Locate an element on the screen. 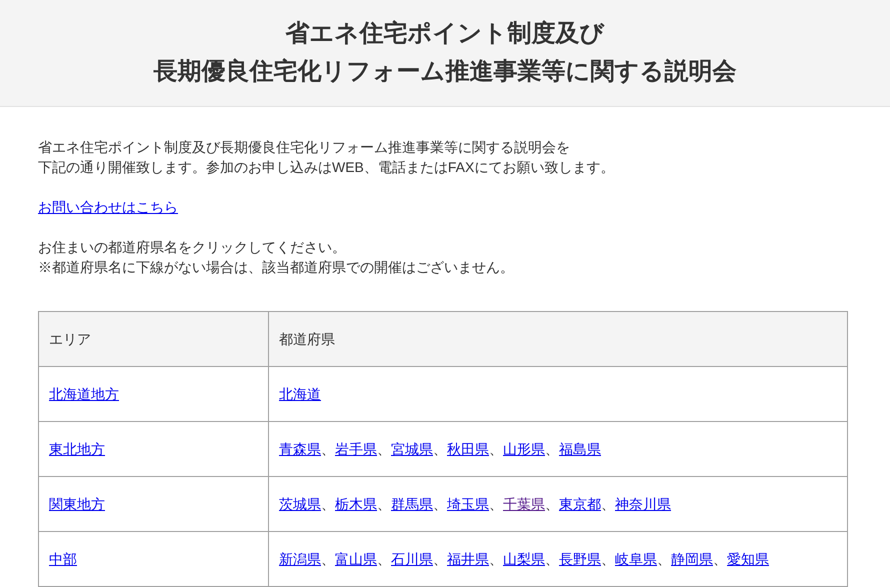 The width and height of the screenshot is (890, 587). instruction-text: ※都道府県名に下線がない場合は、該当都道府県での開催はございません。 is located at coordinates (276, 267).